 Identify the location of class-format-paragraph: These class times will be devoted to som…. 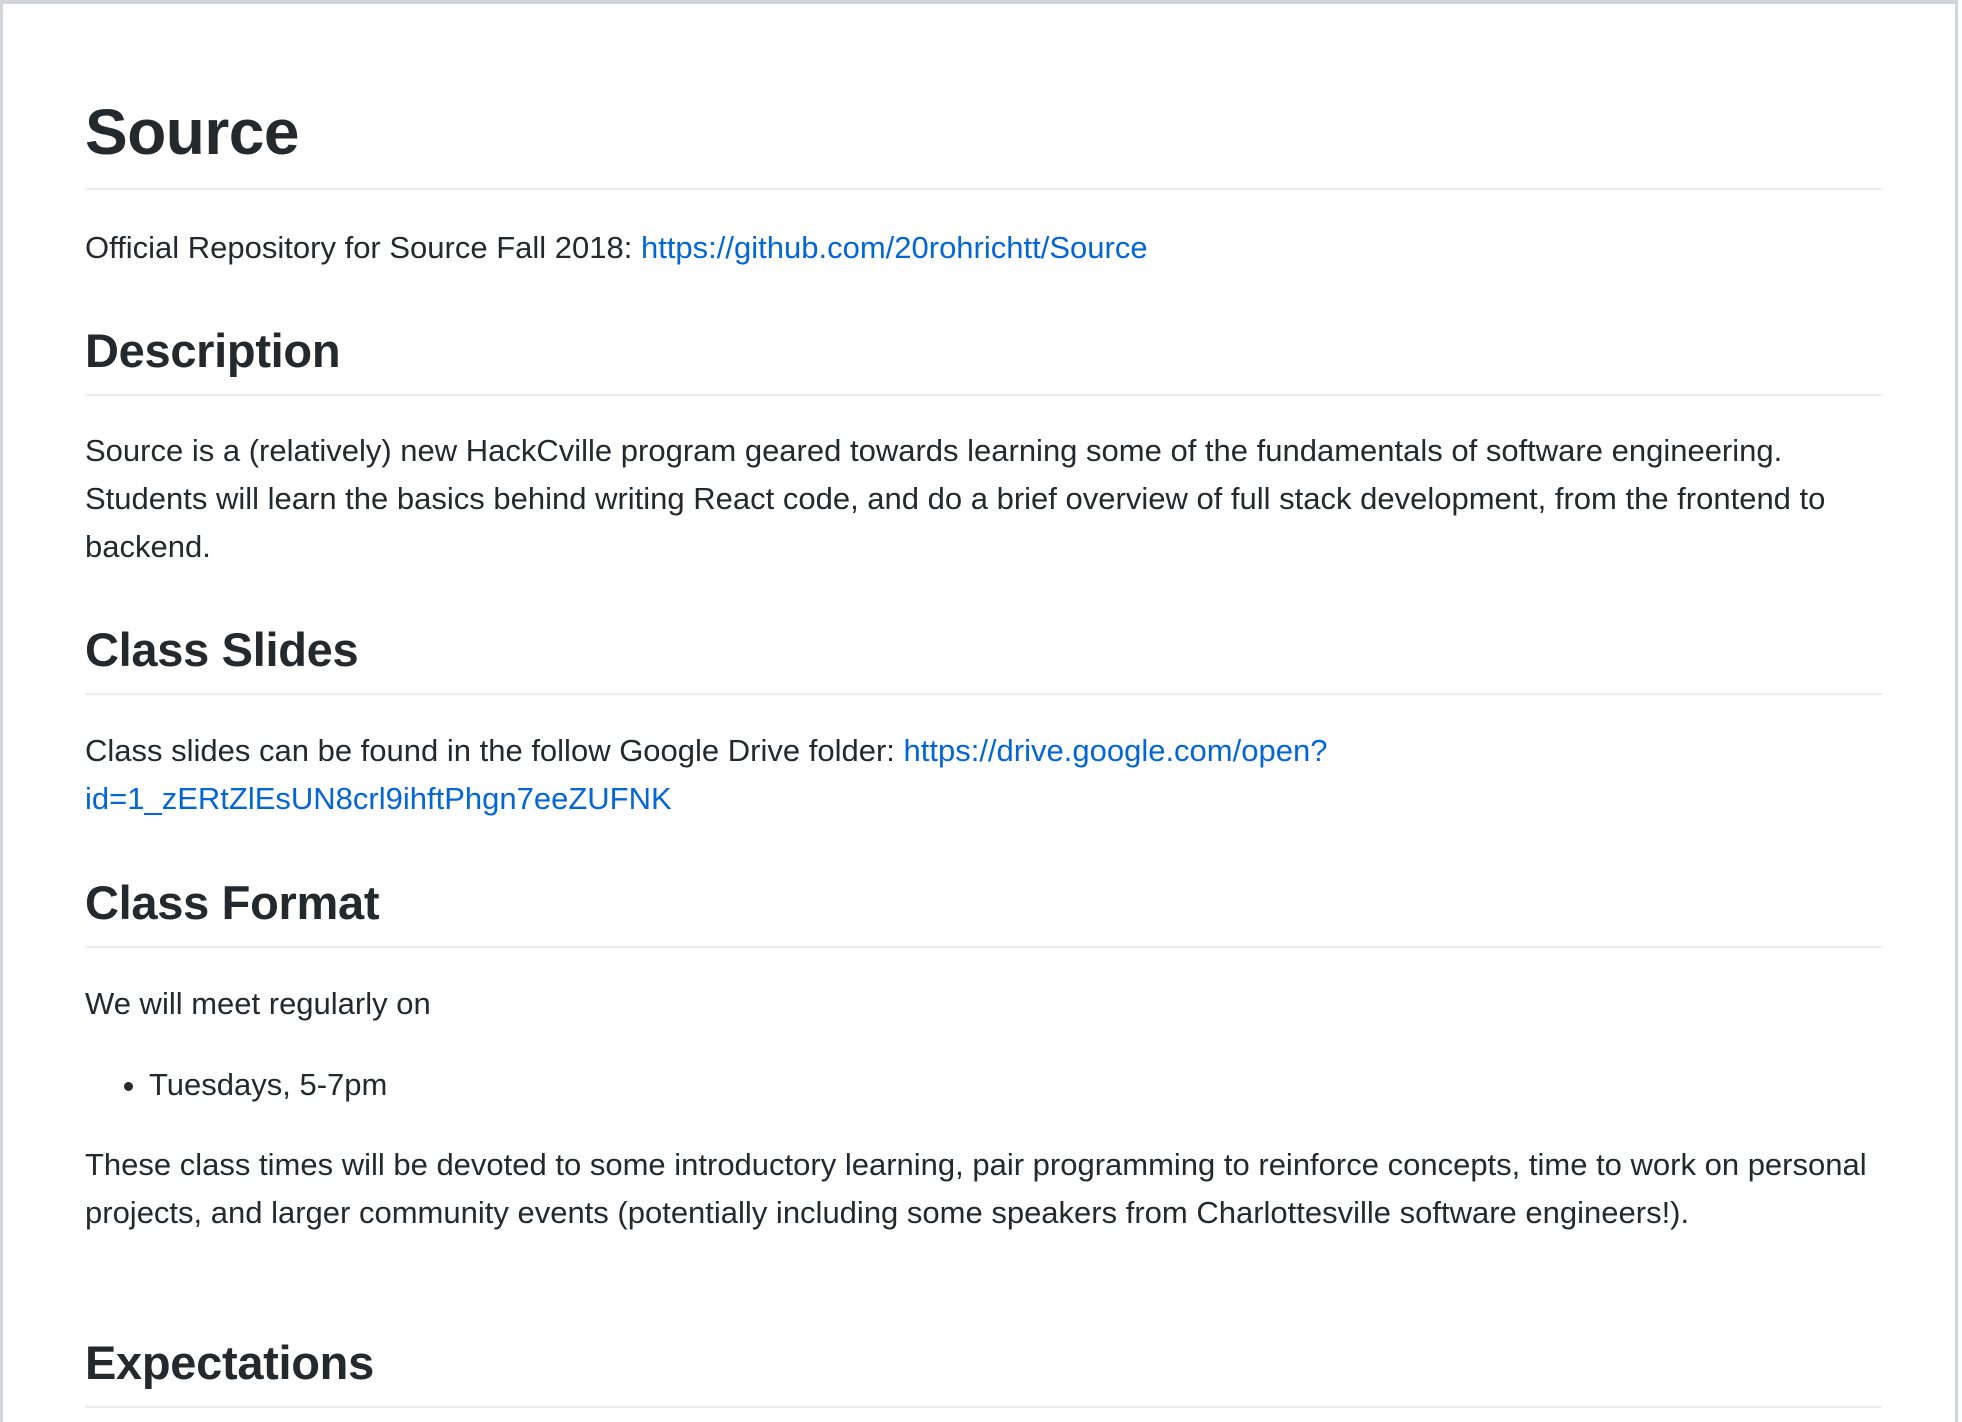
(976, 1188).